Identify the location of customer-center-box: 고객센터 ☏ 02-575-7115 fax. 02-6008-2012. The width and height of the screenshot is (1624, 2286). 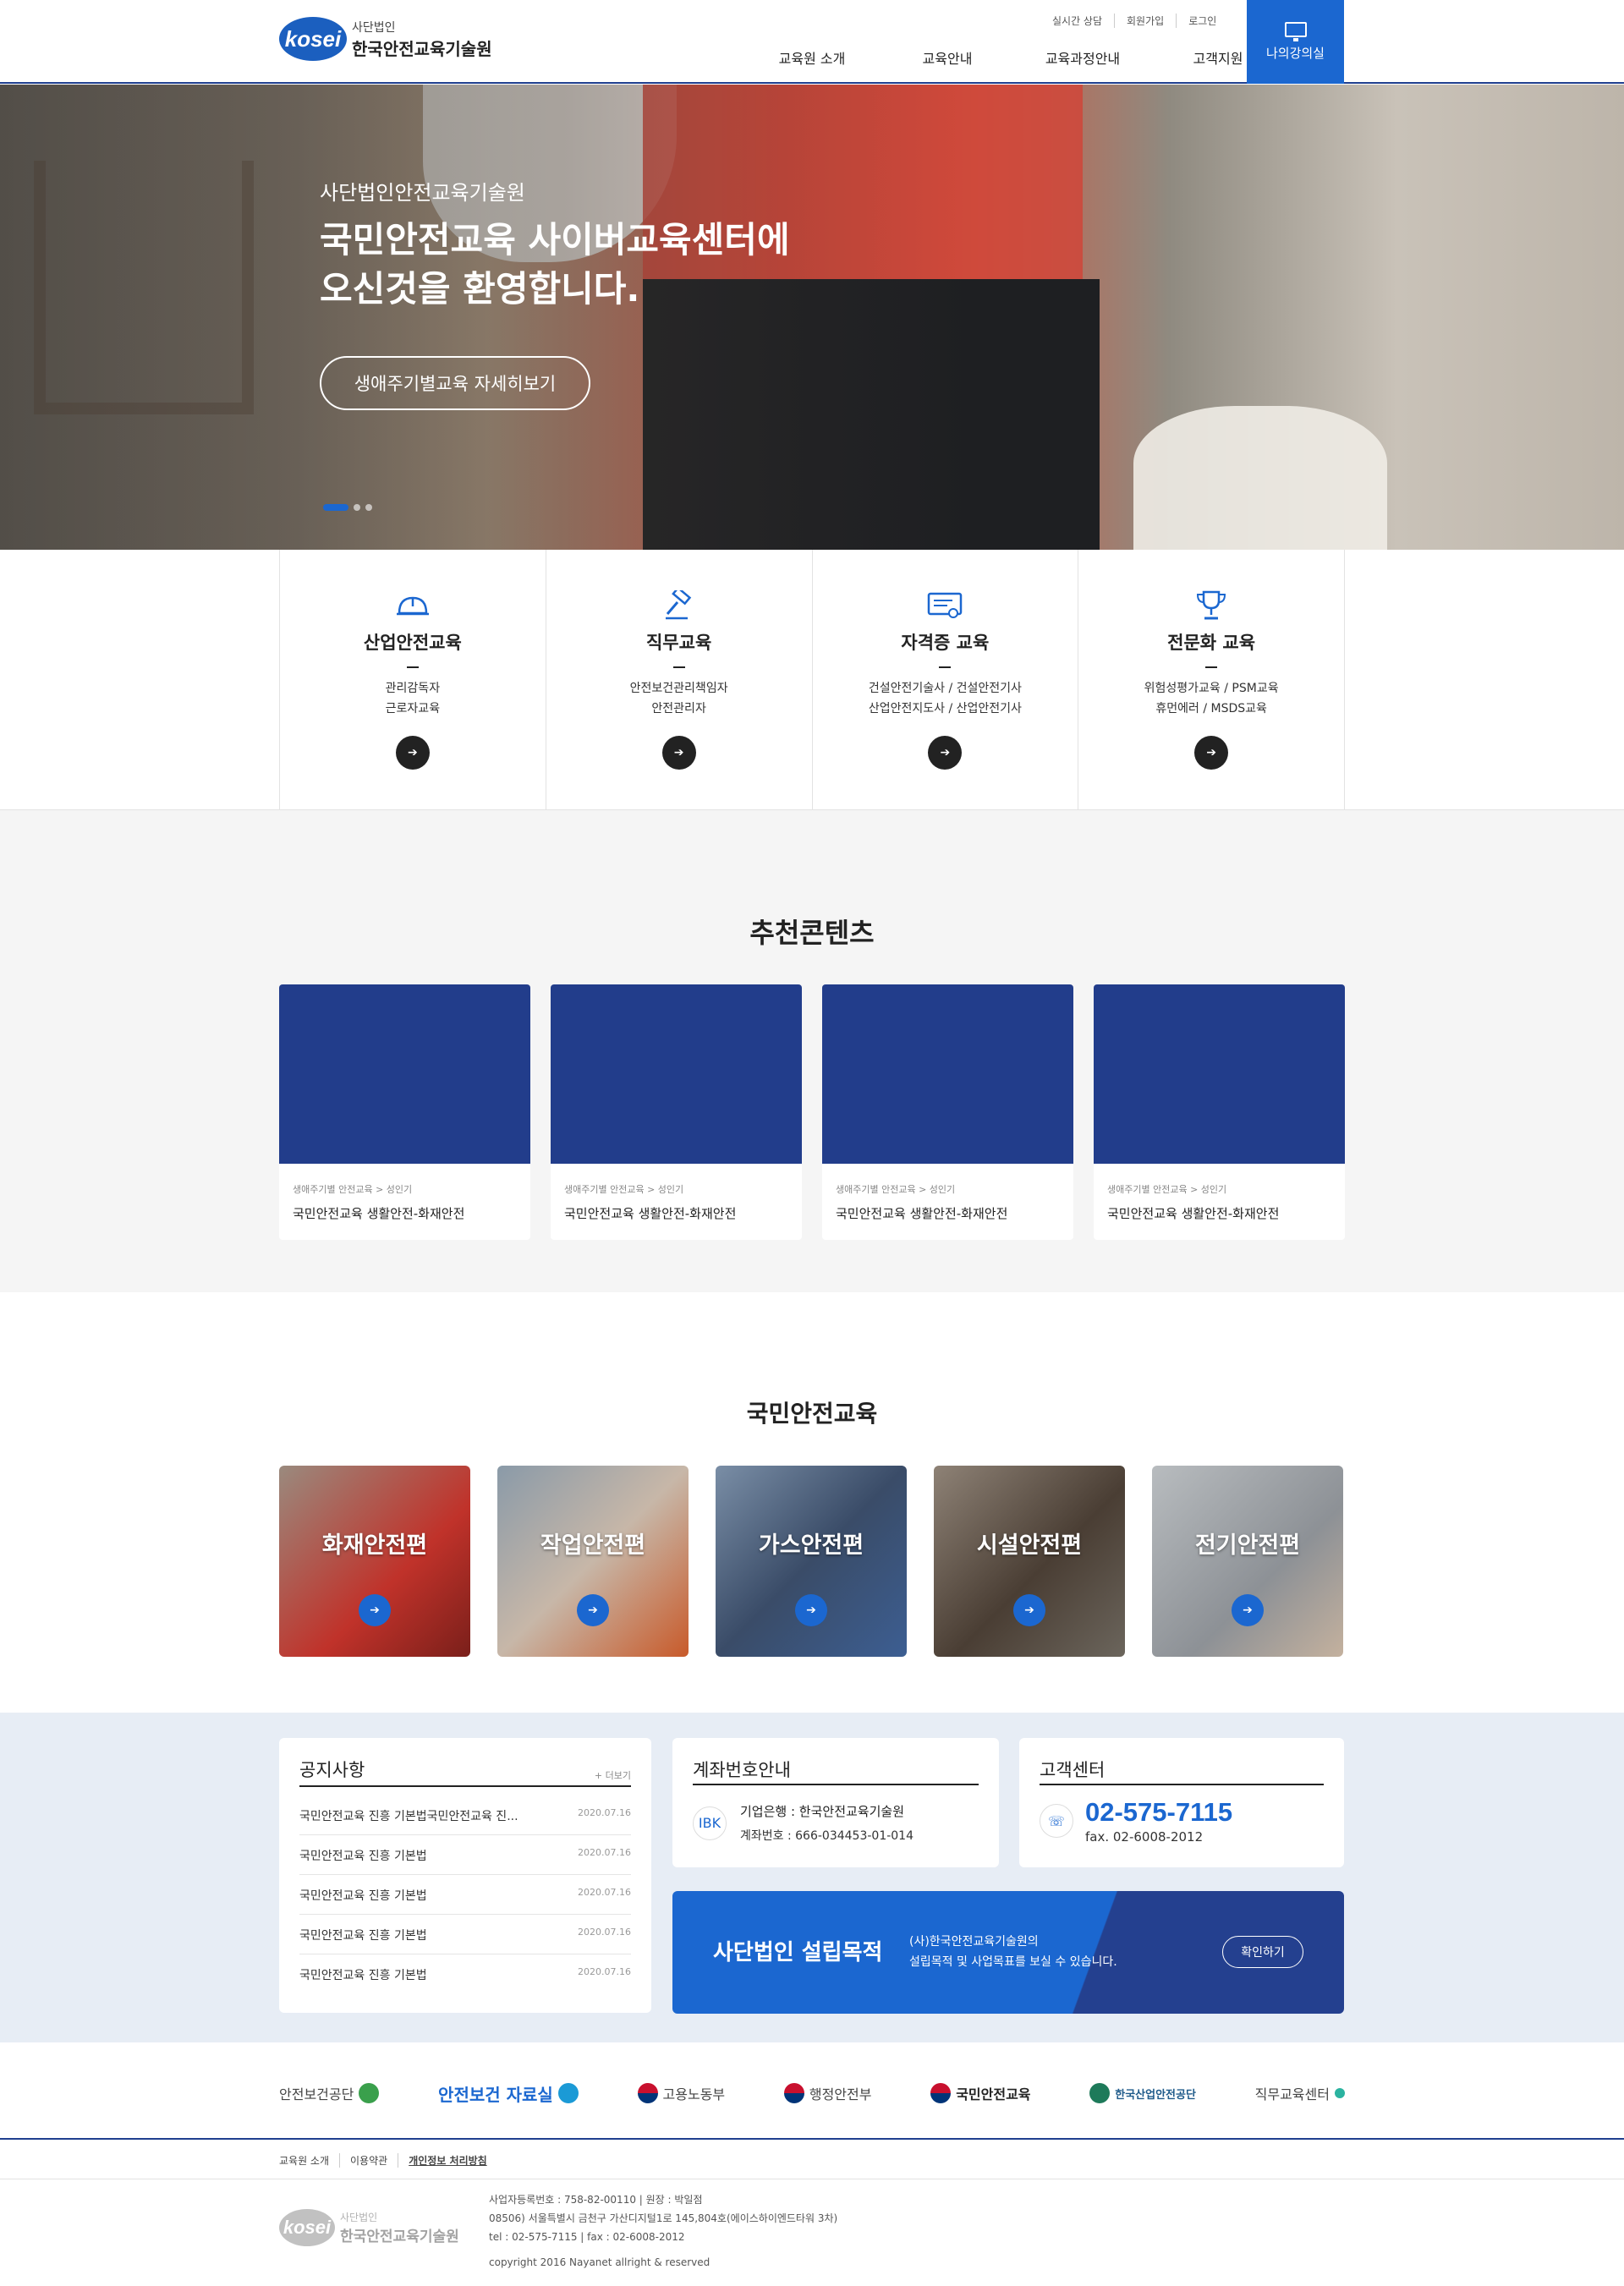
(1182, 1802).